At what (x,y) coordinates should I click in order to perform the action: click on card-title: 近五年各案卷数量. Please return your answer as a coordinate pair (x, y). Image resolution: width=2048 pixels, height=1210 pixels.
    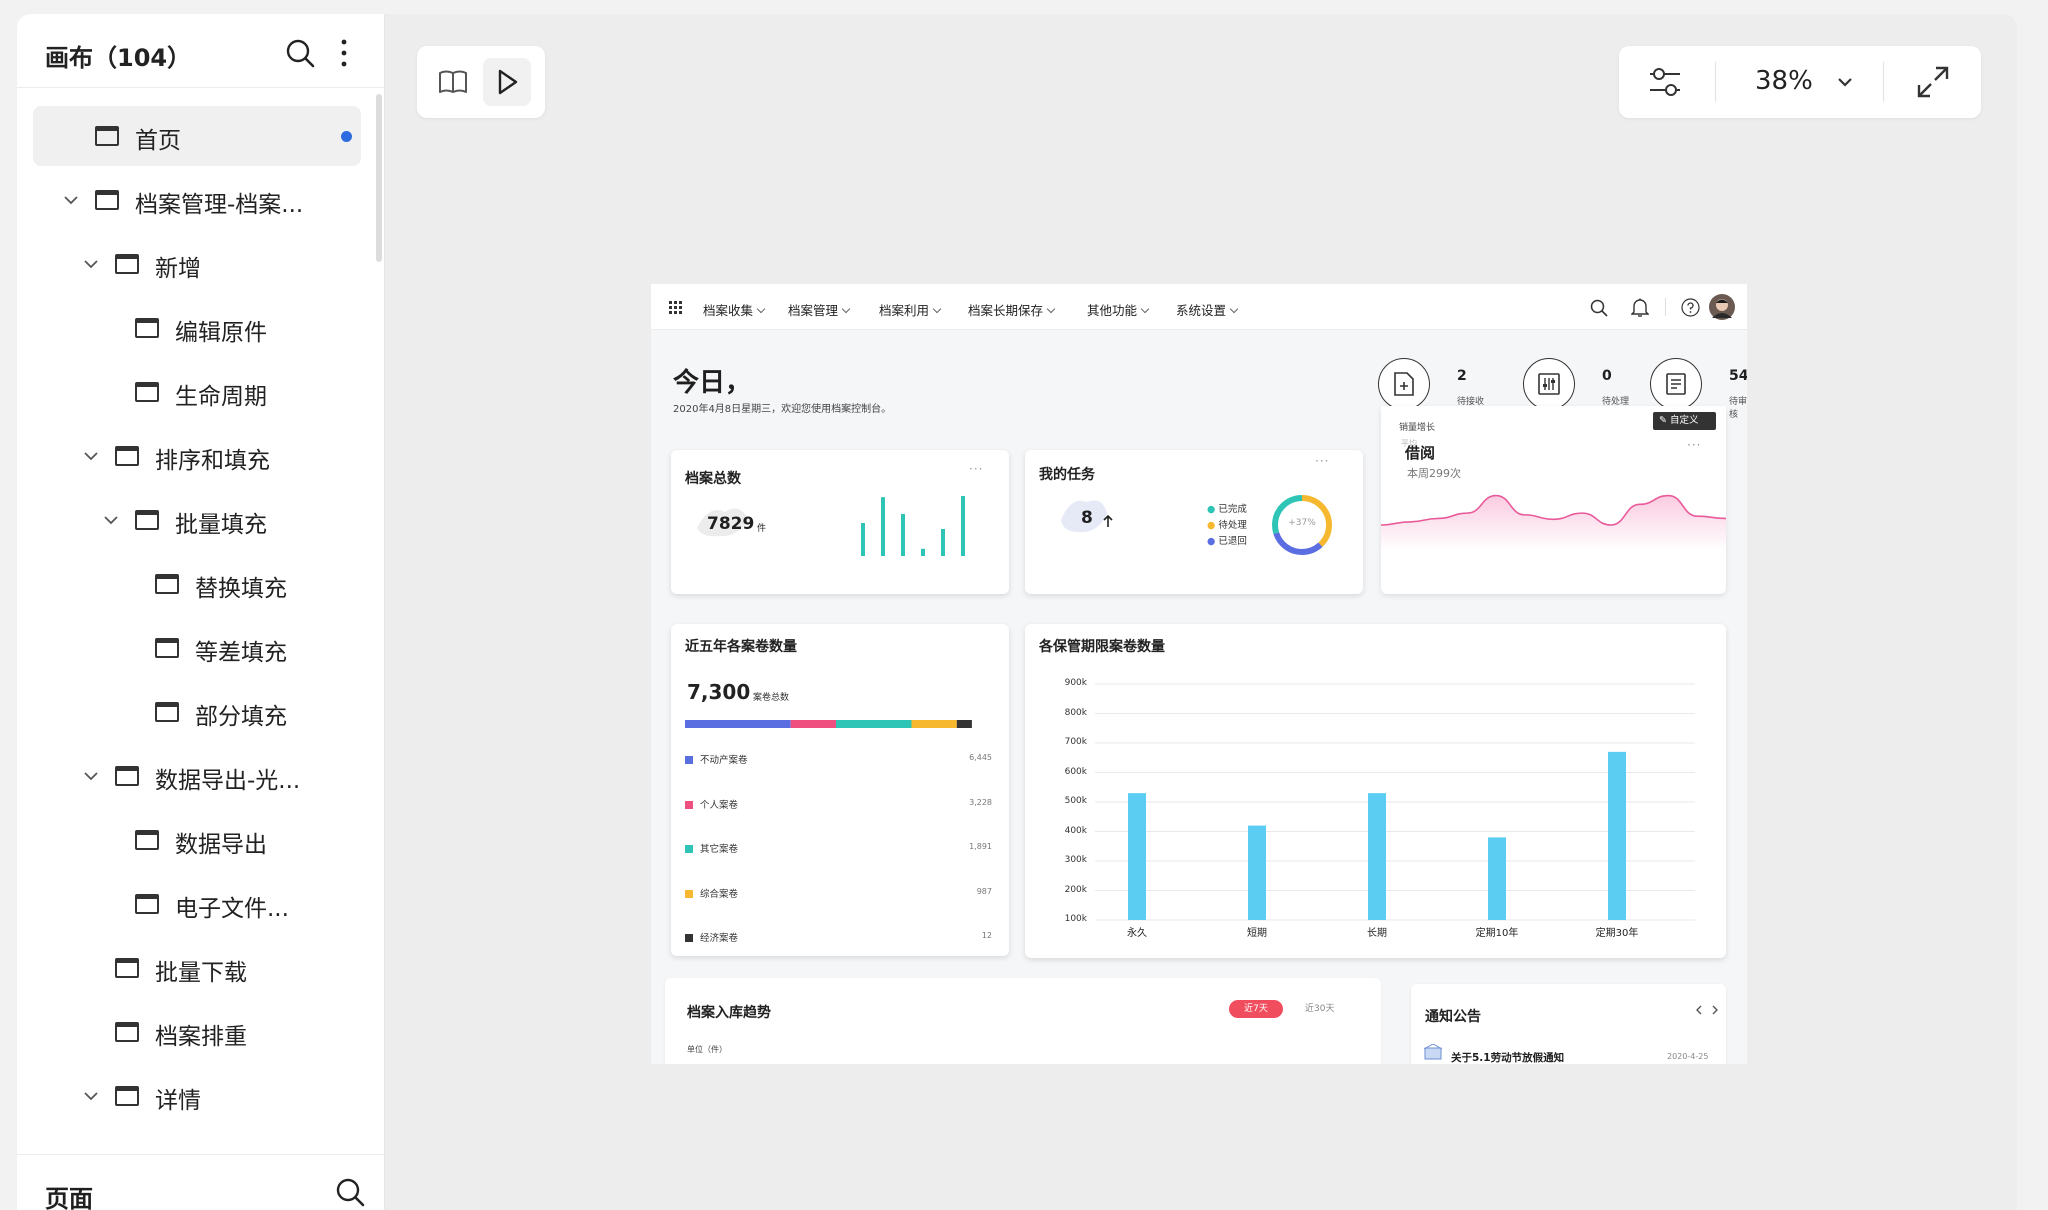
    Looking at the image, I should click on (741, 647).